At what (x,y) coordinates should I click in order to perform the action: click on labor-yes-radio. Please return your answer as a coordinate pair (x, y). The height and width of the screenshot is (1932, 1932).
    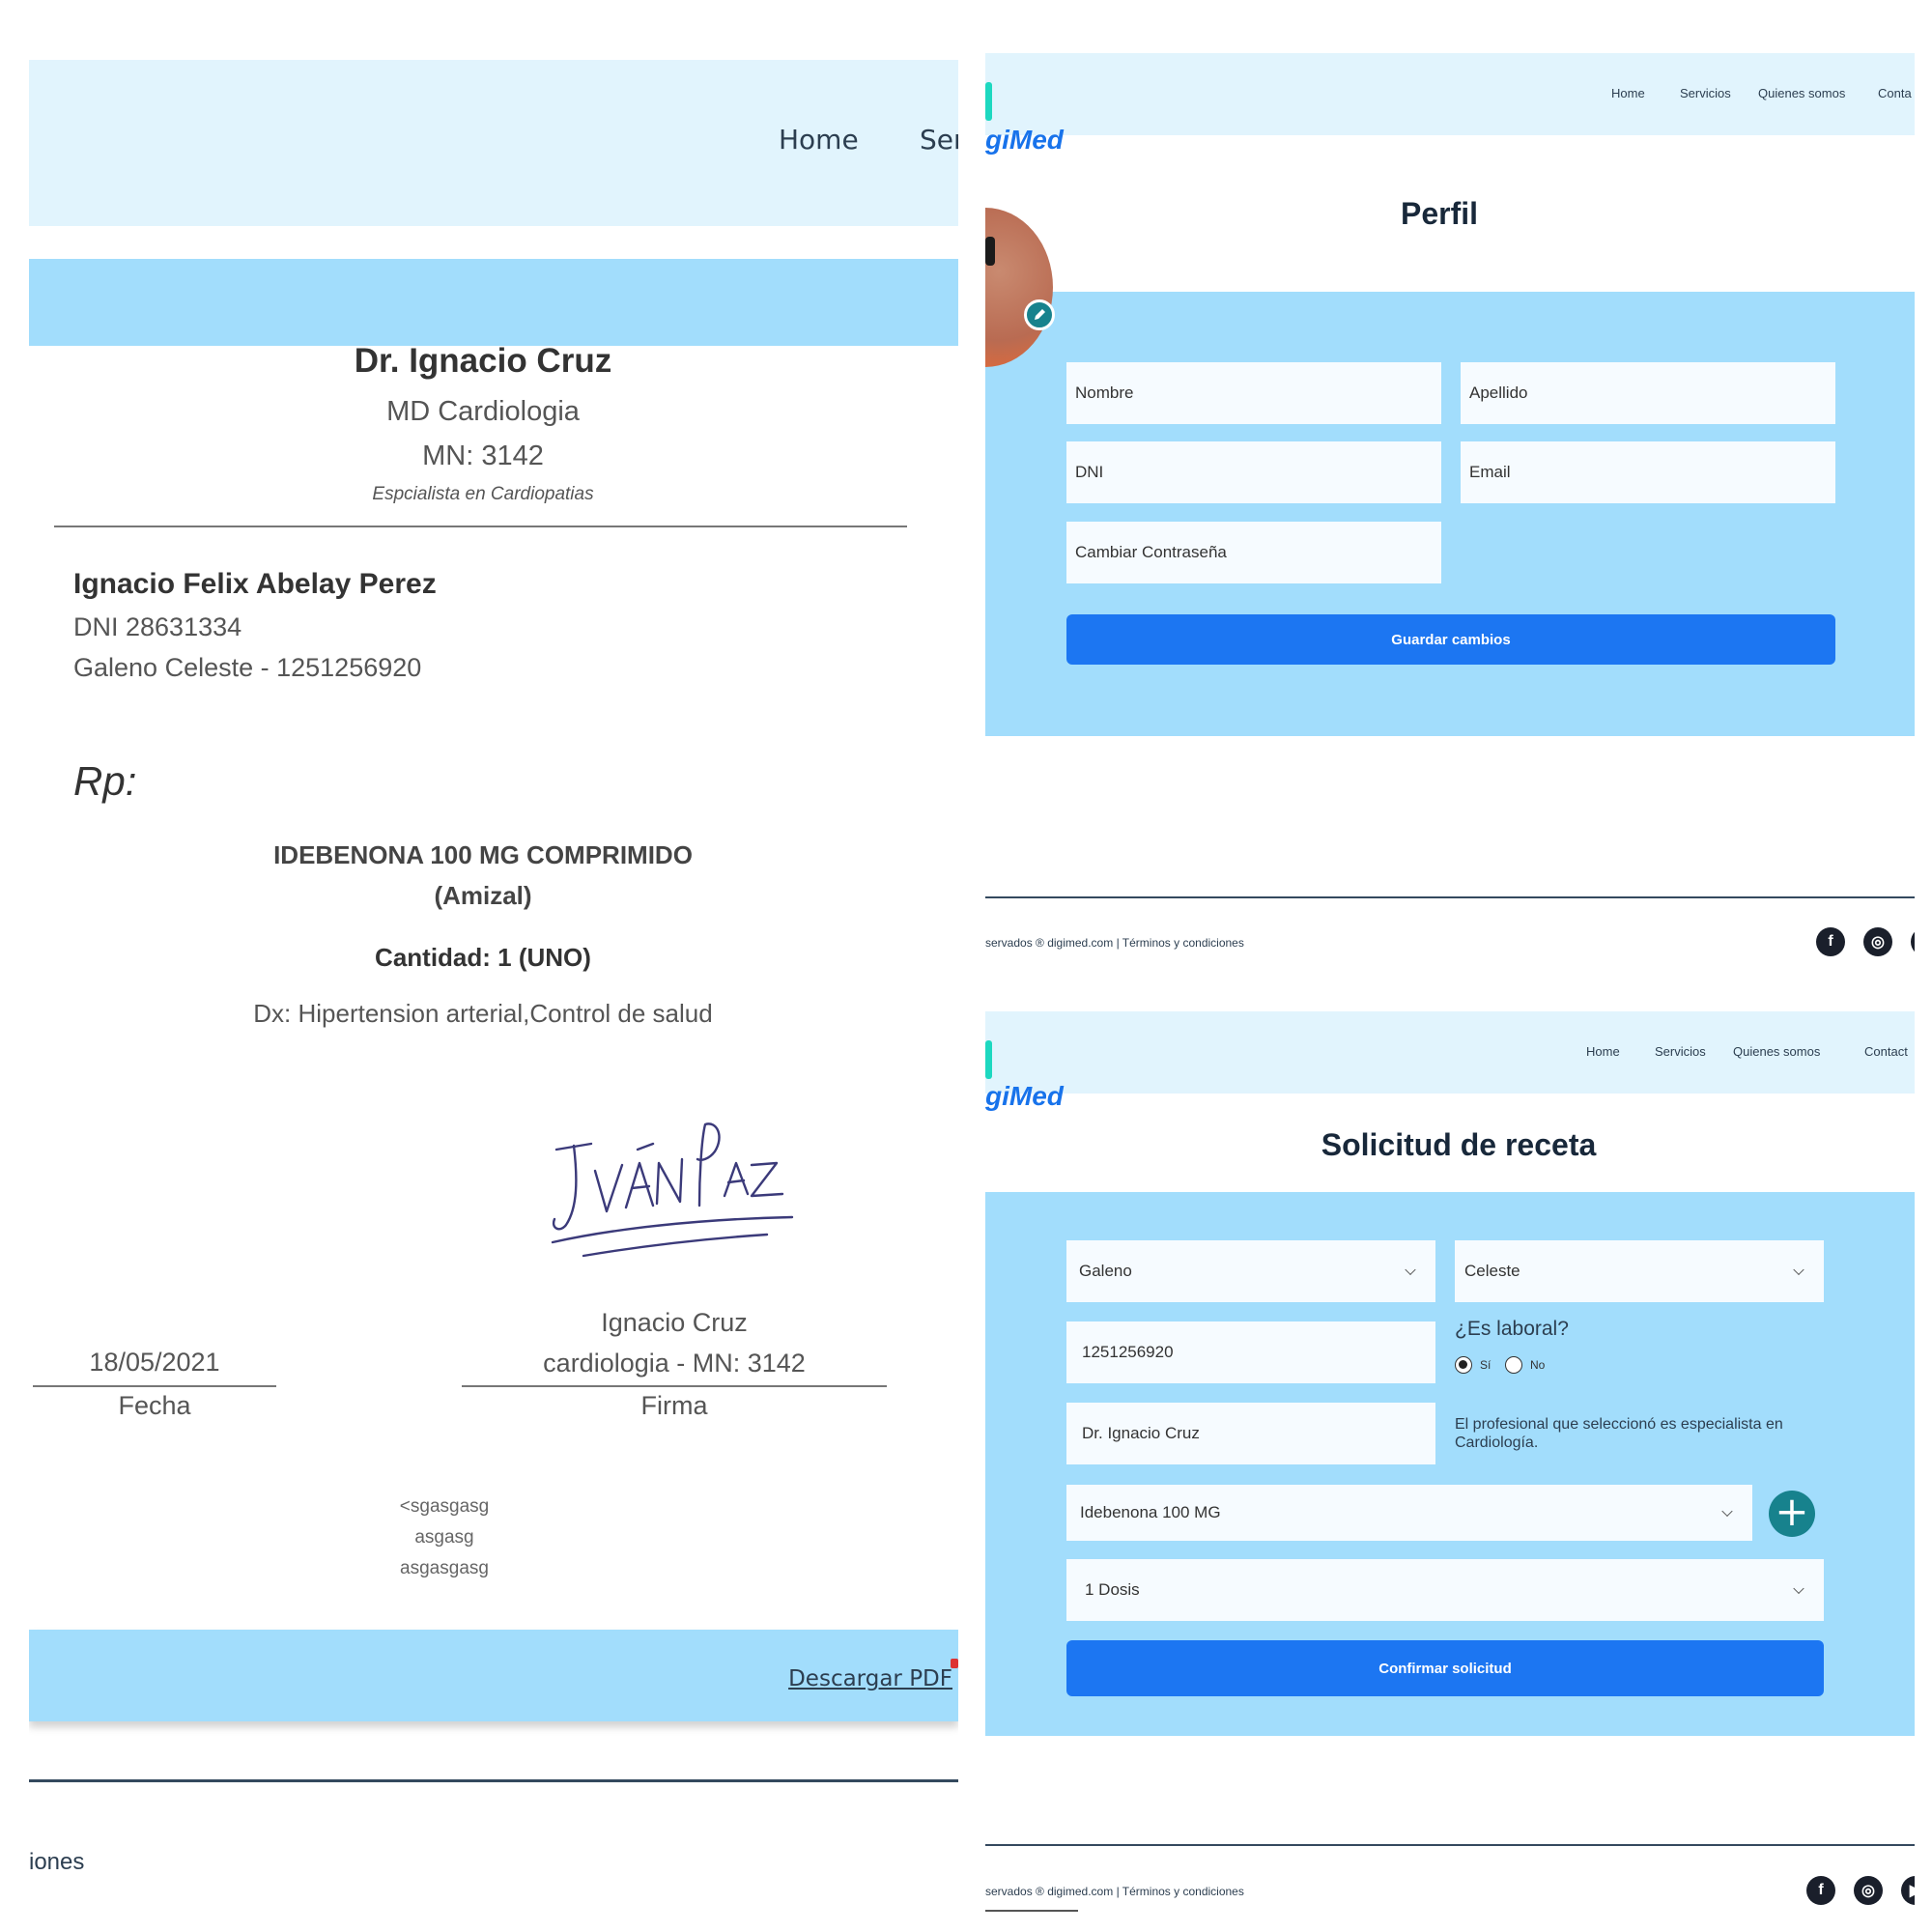
    Looking at the image, I should click on (1463, 1365).